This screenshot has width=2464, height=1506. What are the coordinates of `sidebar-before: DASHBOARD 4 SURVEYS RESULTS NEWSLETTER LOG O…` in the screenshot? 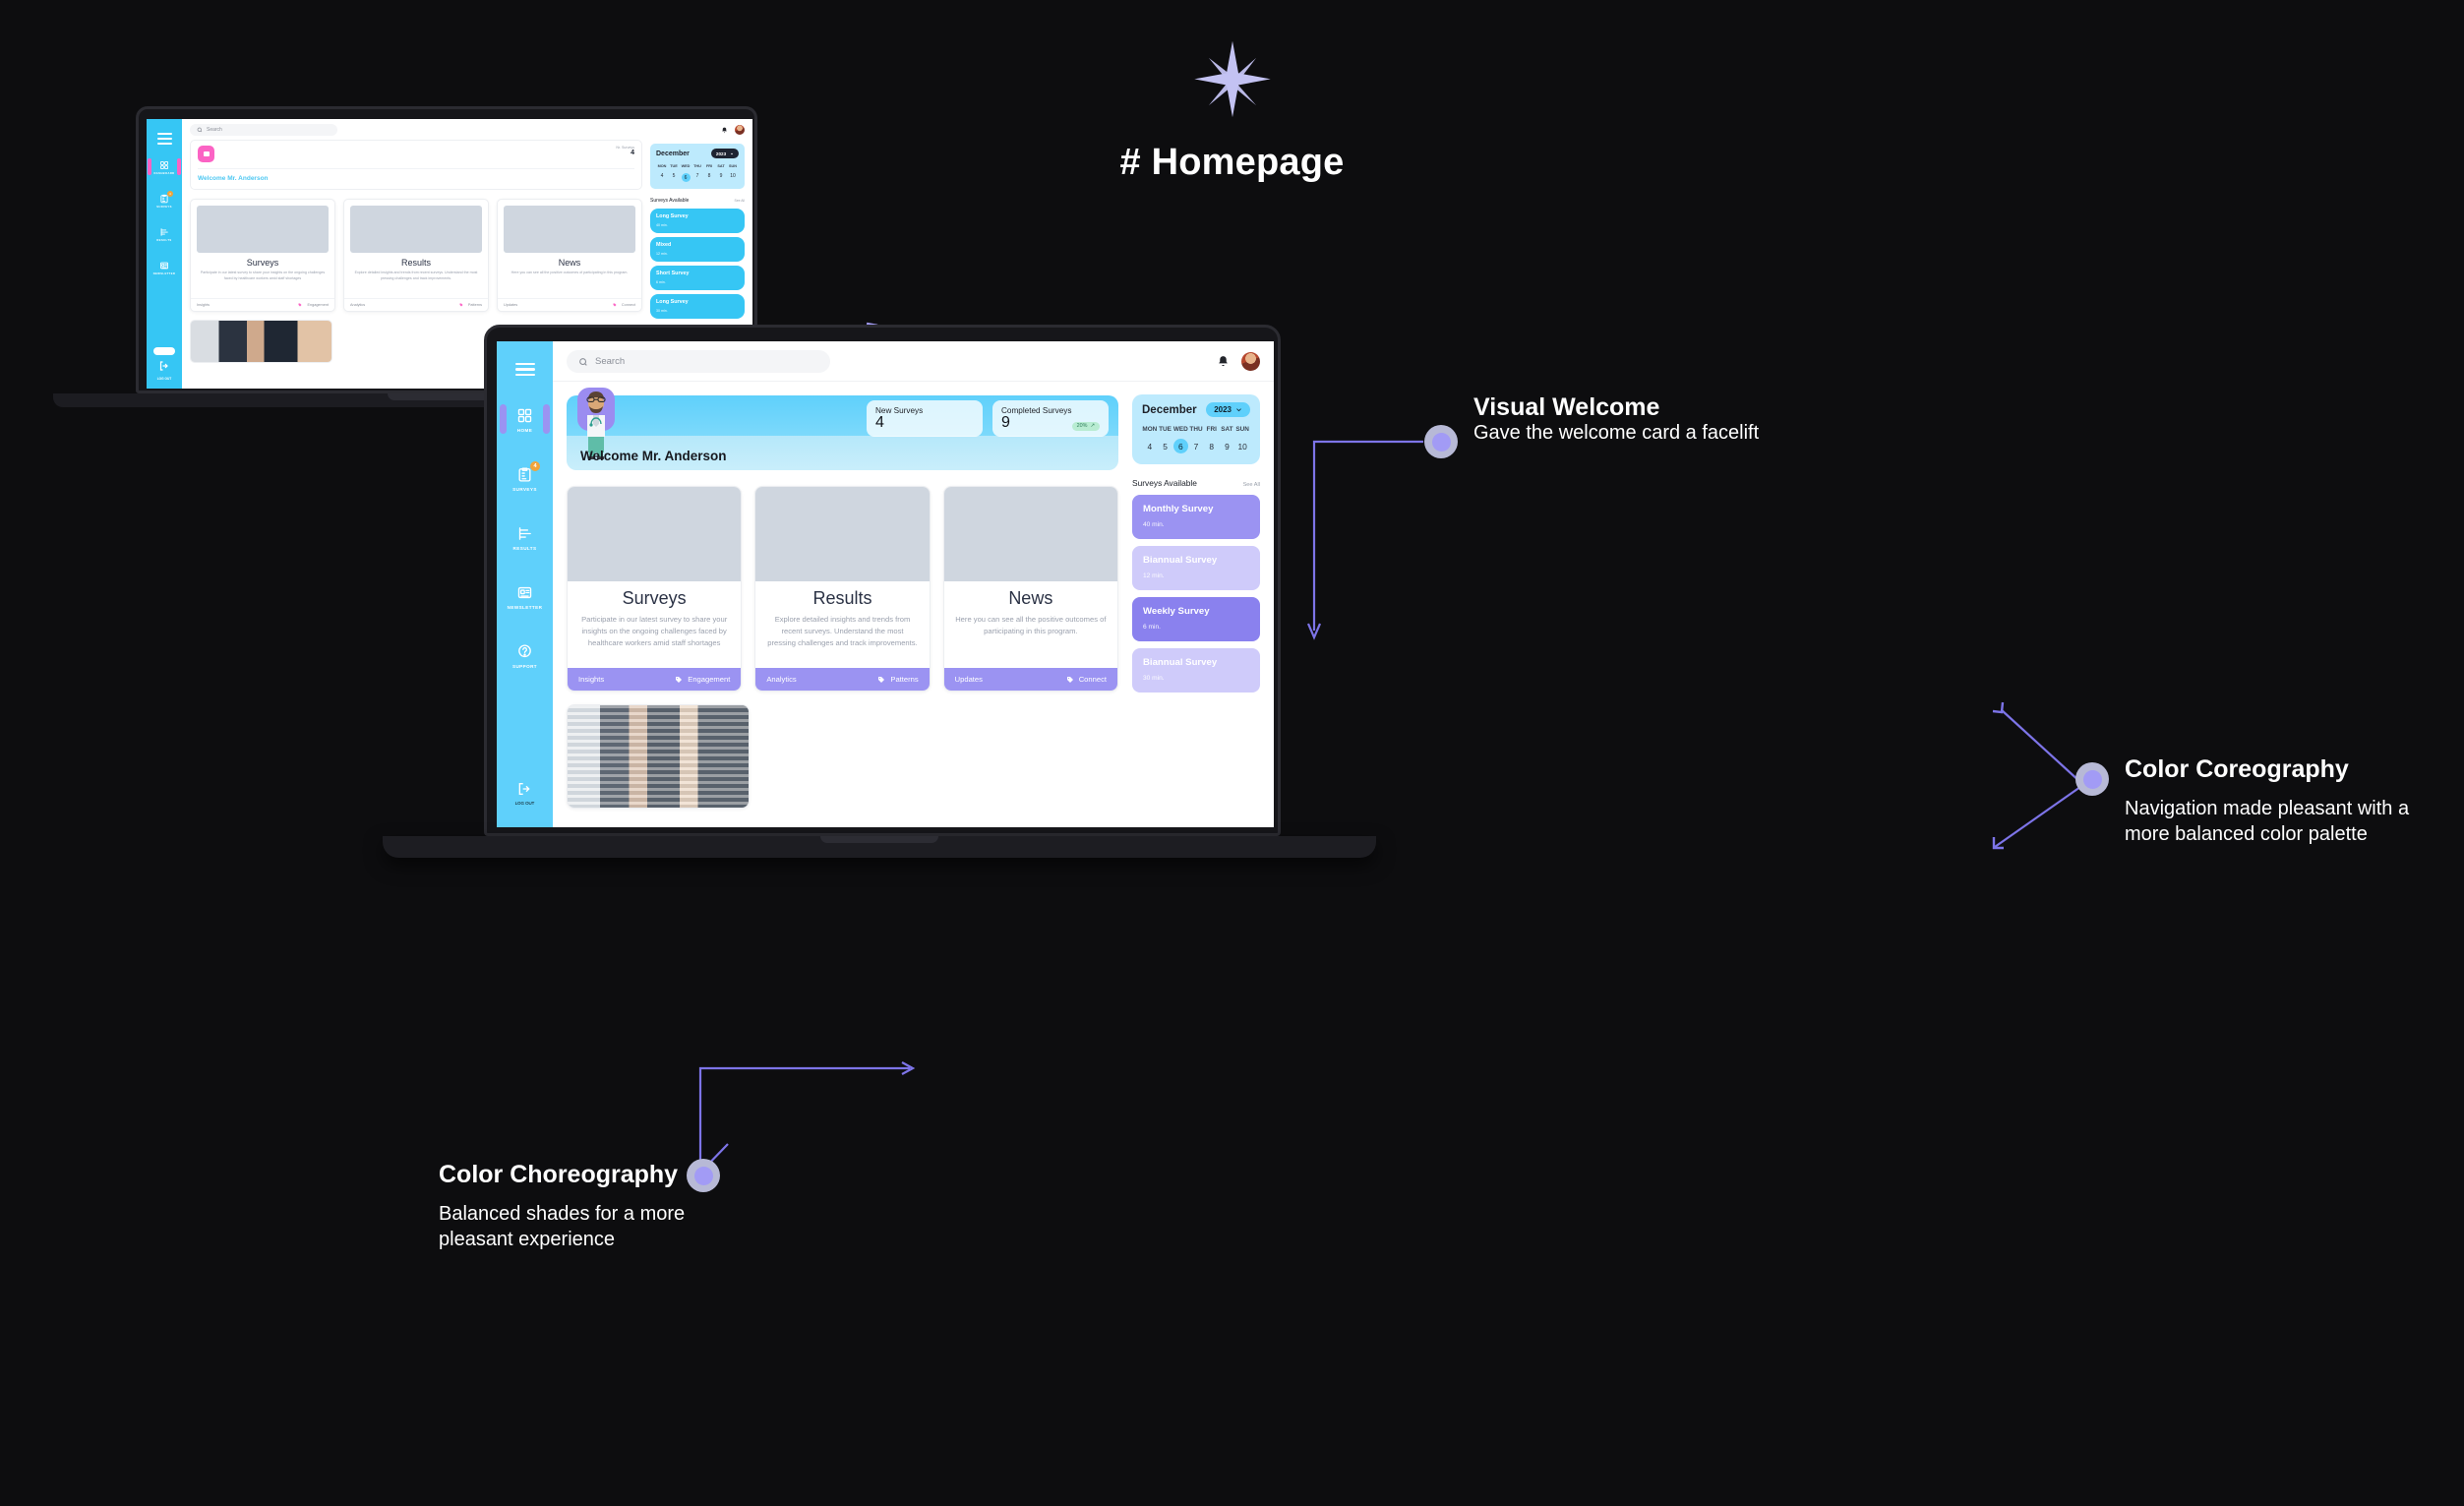 It's located at (165, 254).